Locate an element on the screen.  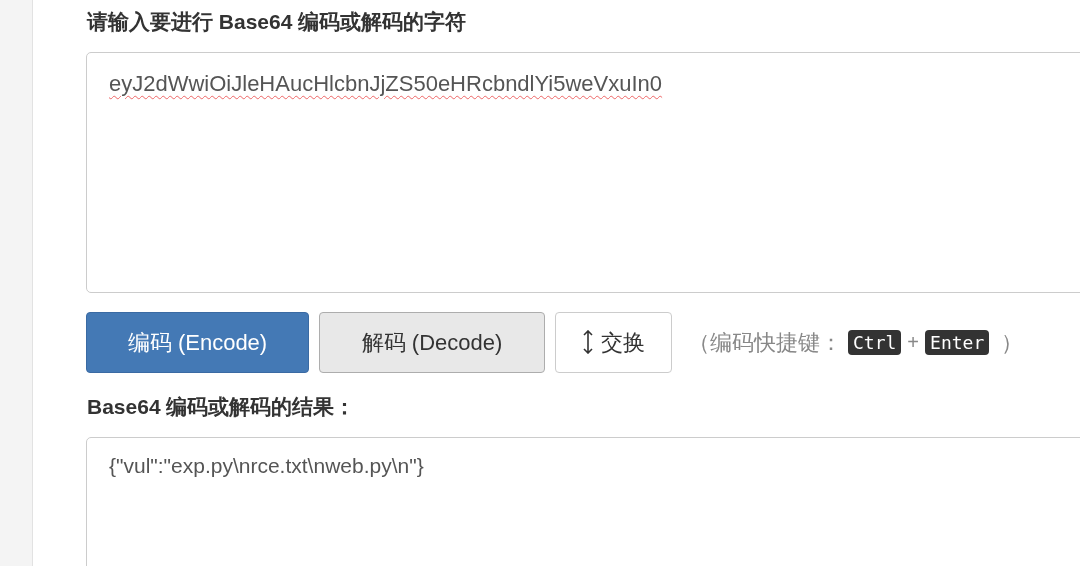
closing-paren: ） is located at coordinates (1012, 342).